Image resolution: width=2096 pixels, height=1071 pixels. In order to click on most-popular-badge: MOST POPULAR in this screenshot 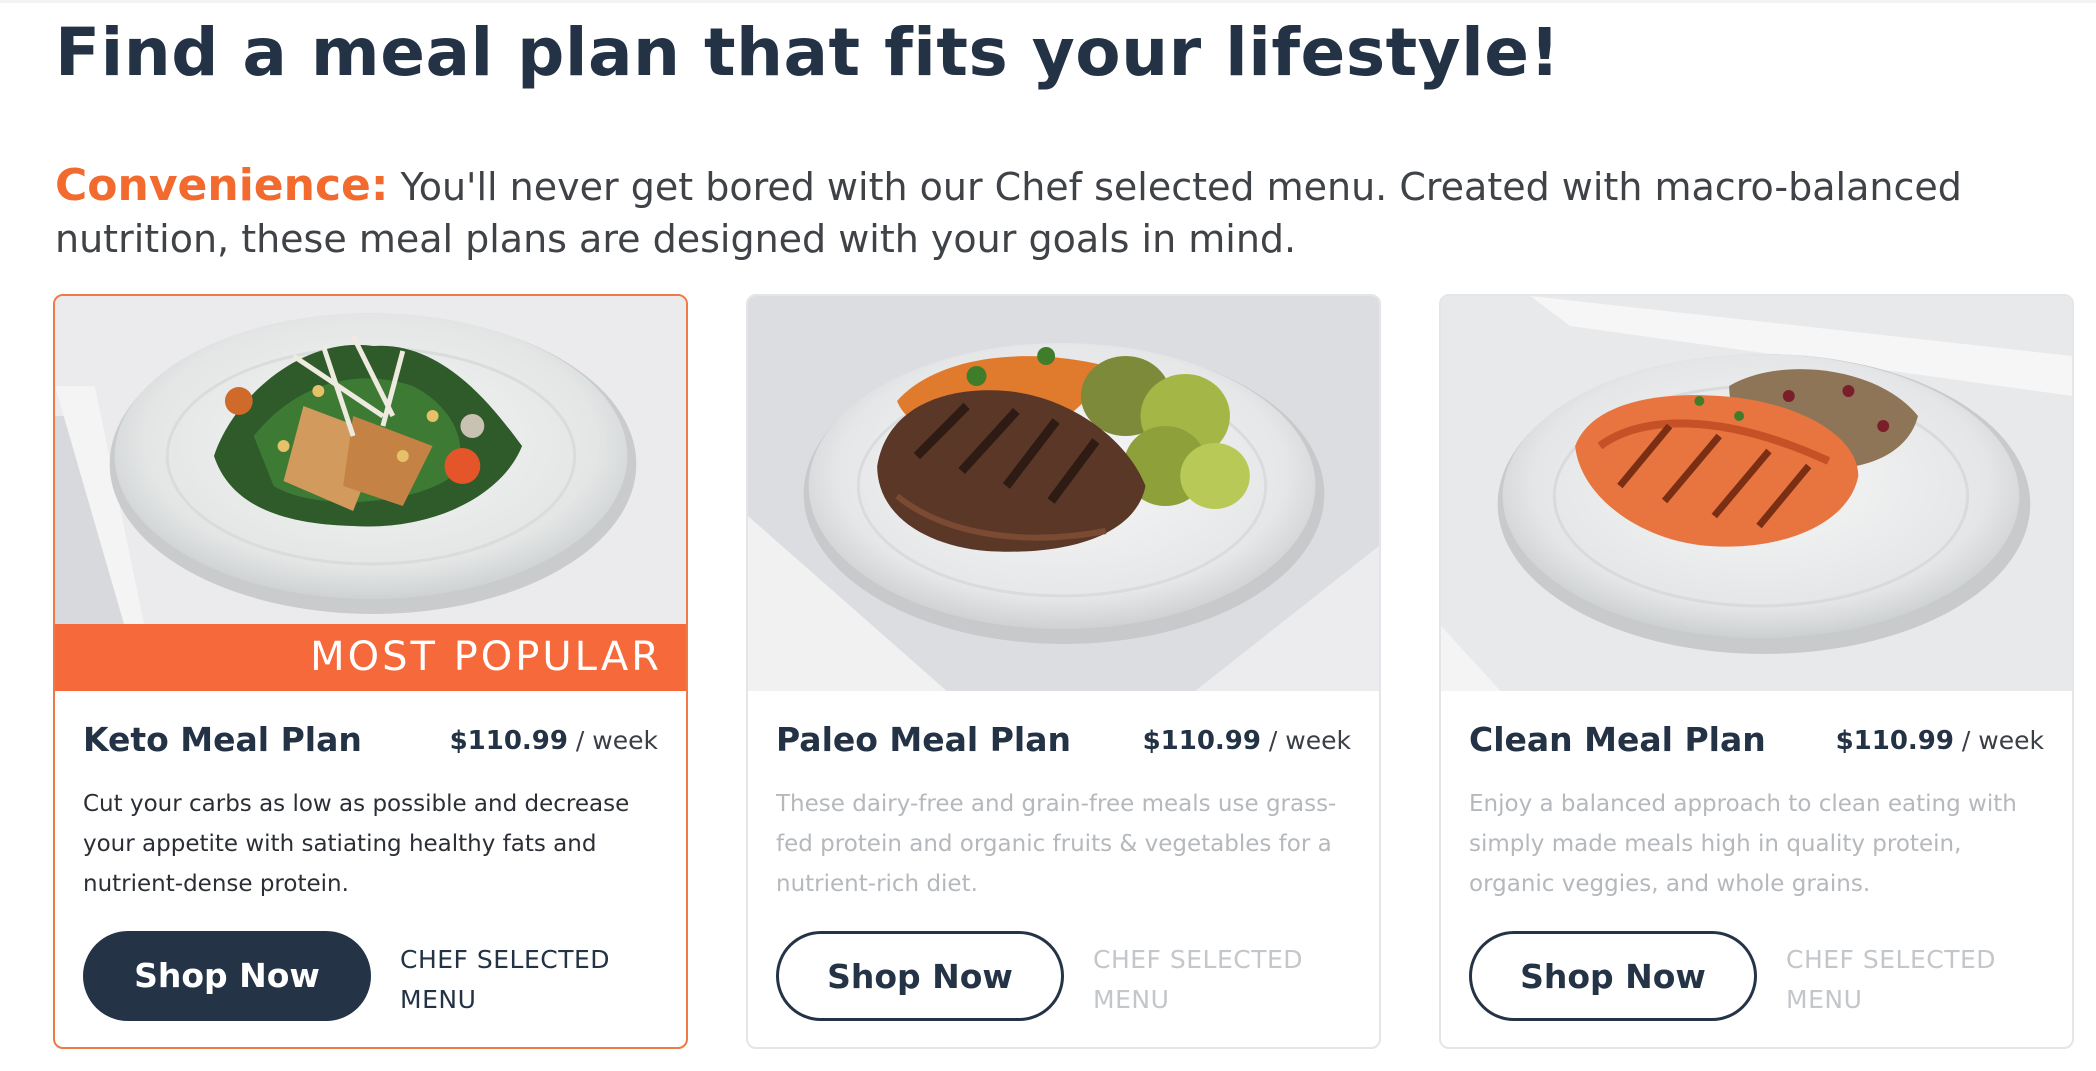, I will do `click(370, 657)`.